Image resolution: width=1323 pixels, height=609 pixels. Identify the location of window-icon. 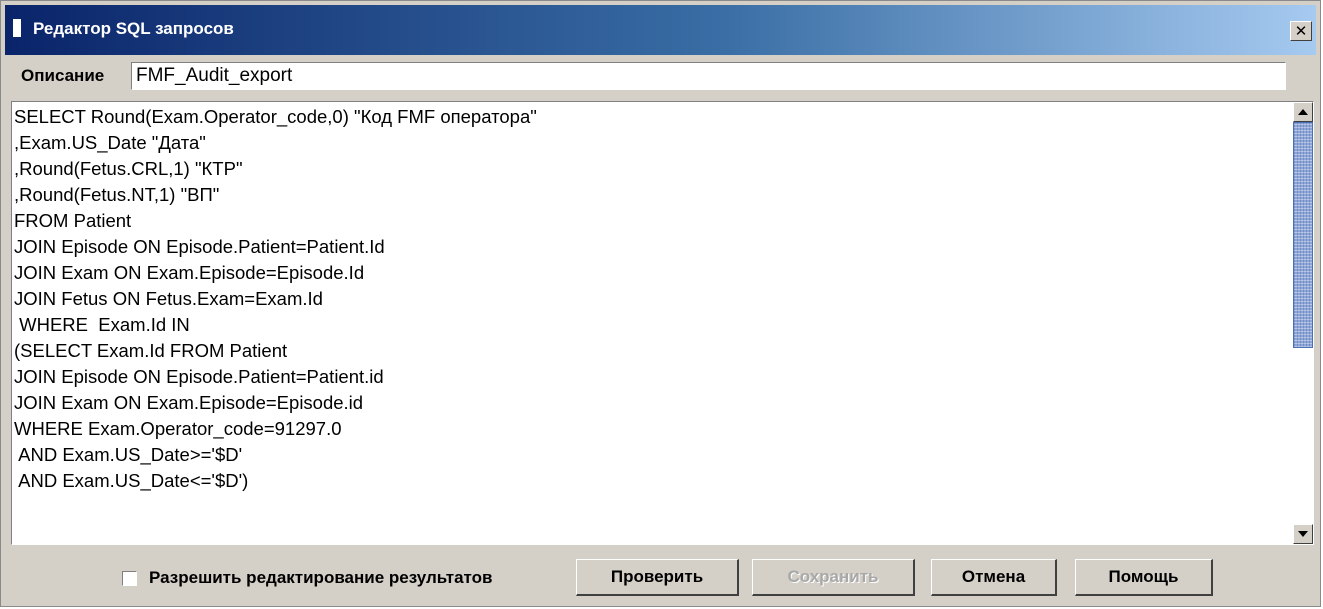
(17, 28).